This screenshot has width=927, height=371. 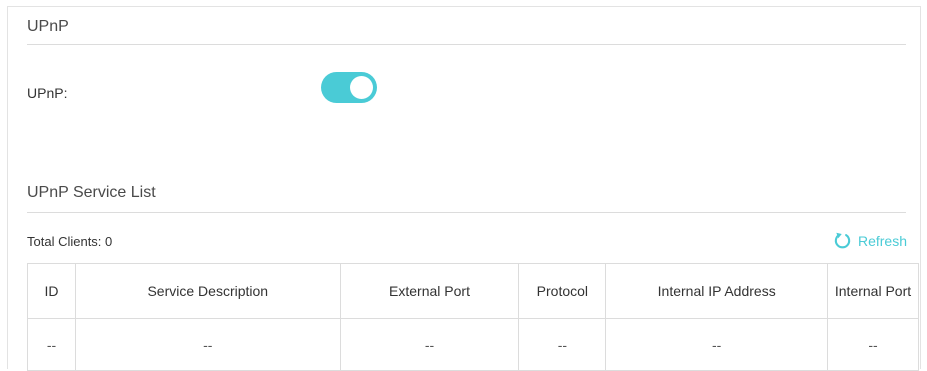 What do you see at coordinates (429, 344) in the screenshot?
I see `cell-external-port: --` at bounding box center [429, 344].